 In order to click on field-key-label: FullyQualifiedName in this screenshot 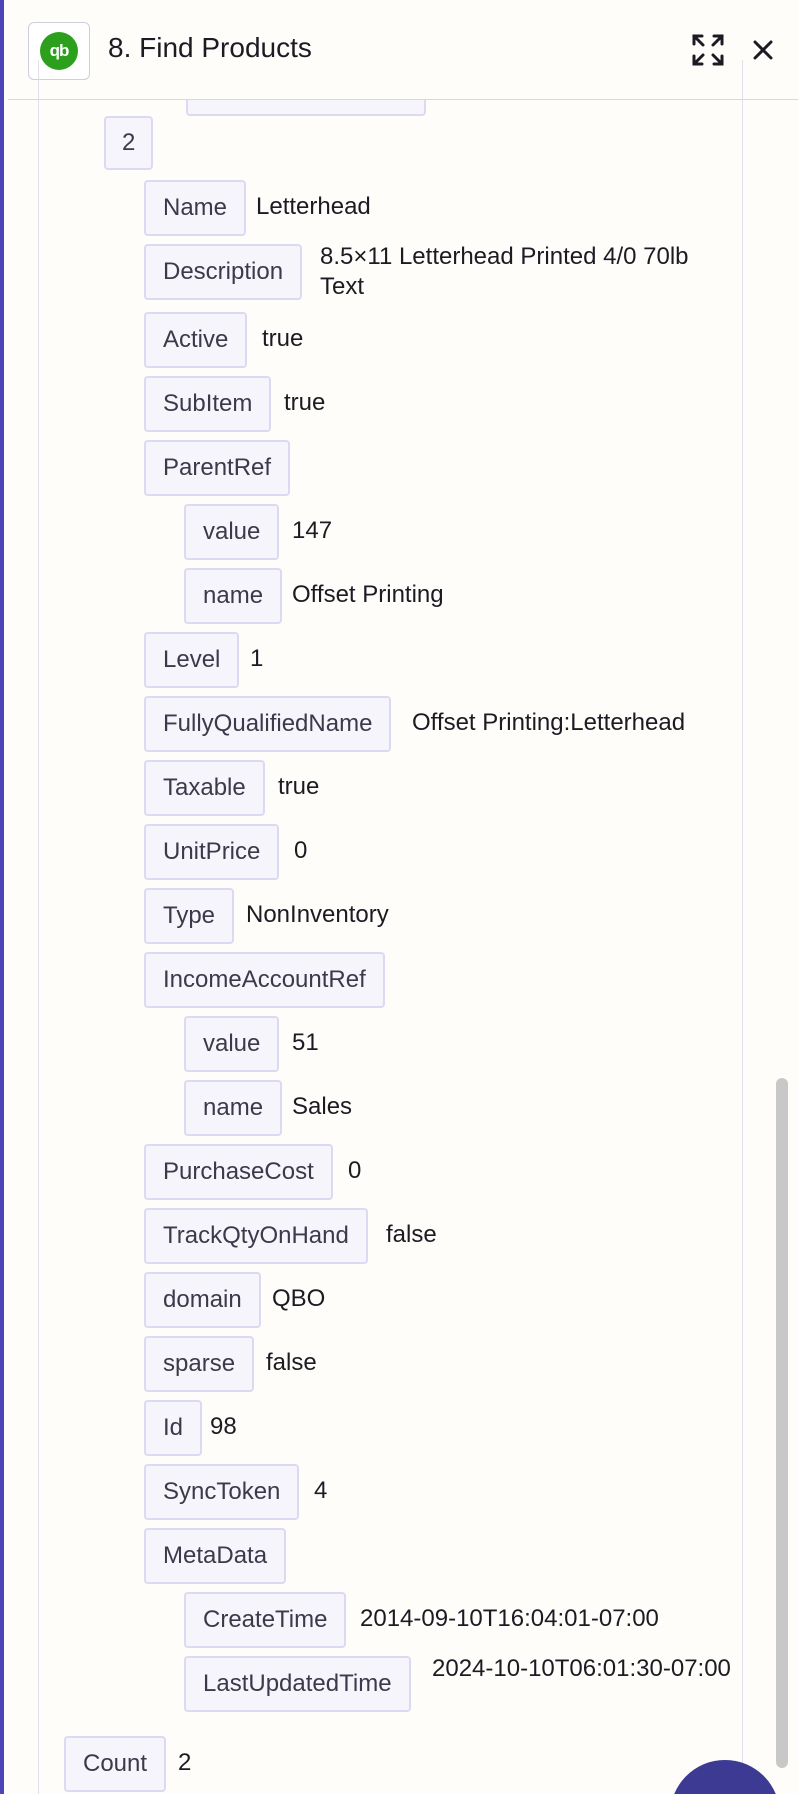, I will do `click(268, 723)`.